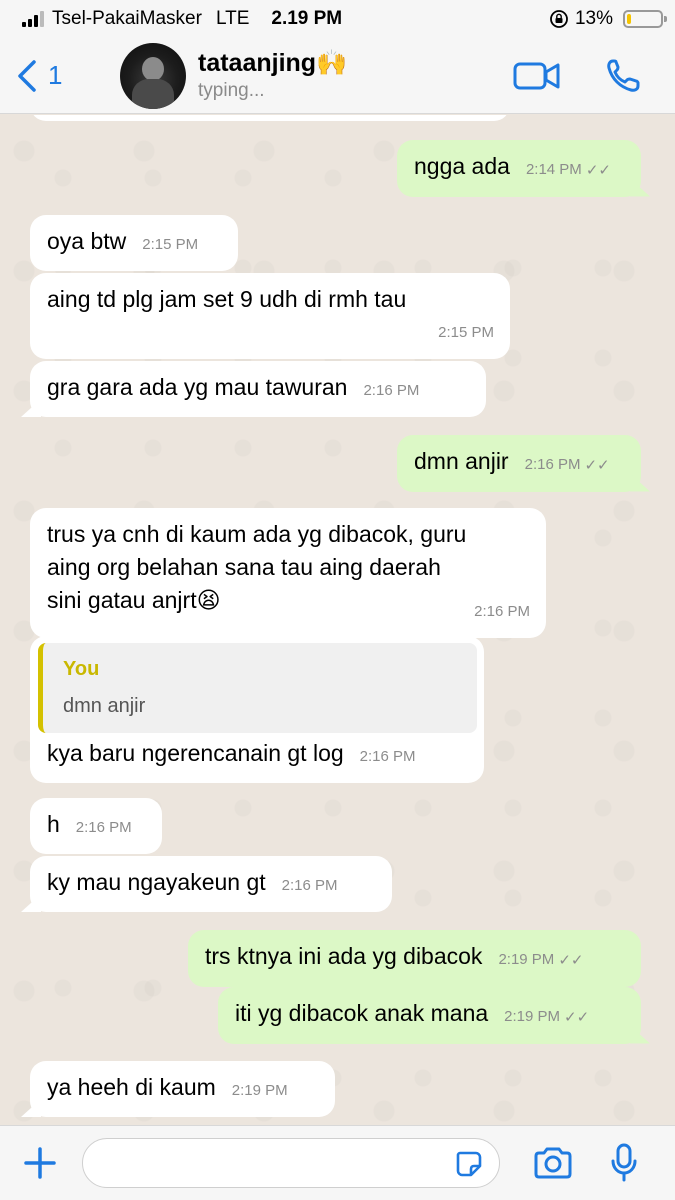 Image resolution: width=675 pixels, height=1200 pixels. Describe the element at coordinates (307, 18) in the screenshot. I see `status-time: 2.19 PM` at that location.